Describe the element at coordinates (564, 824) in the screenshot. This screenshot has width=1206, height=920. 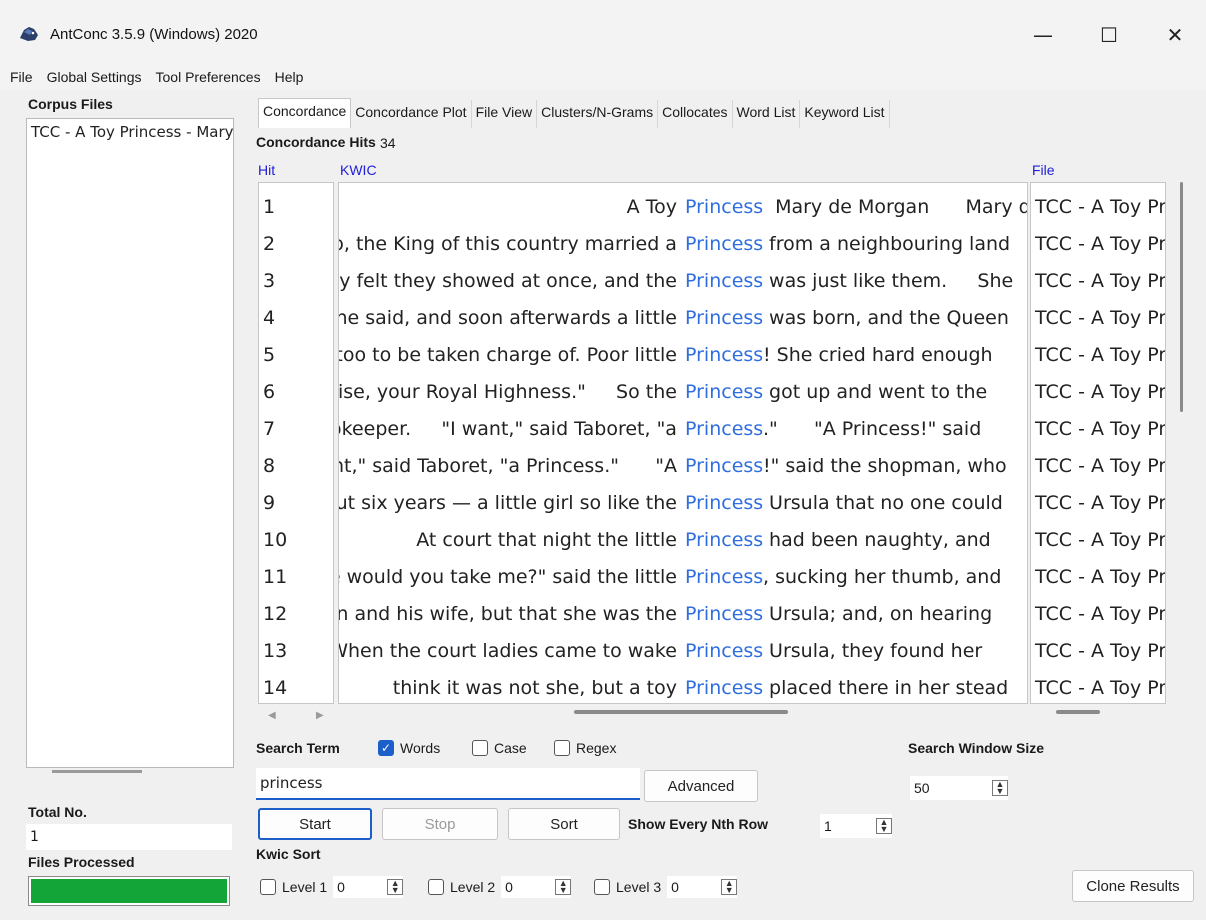
I see `sort-button: Sort` at that location.